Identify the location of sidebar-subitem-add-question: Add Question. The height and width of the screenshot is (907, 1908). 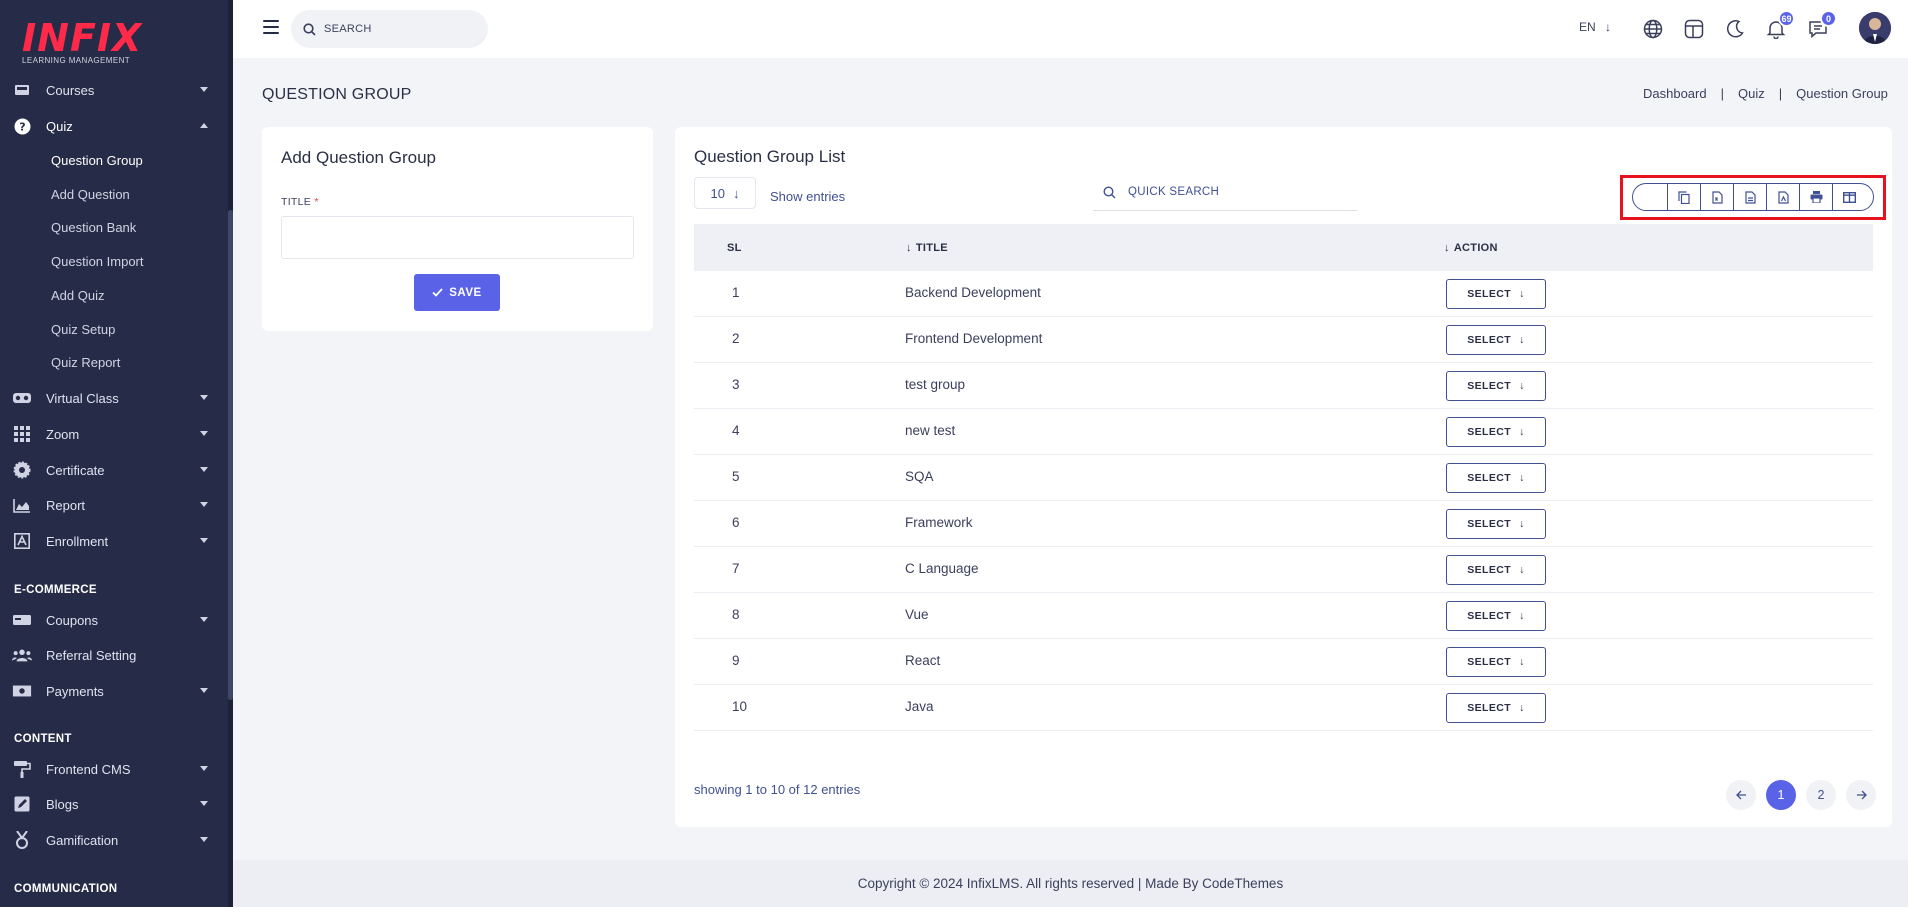
(90, 195).